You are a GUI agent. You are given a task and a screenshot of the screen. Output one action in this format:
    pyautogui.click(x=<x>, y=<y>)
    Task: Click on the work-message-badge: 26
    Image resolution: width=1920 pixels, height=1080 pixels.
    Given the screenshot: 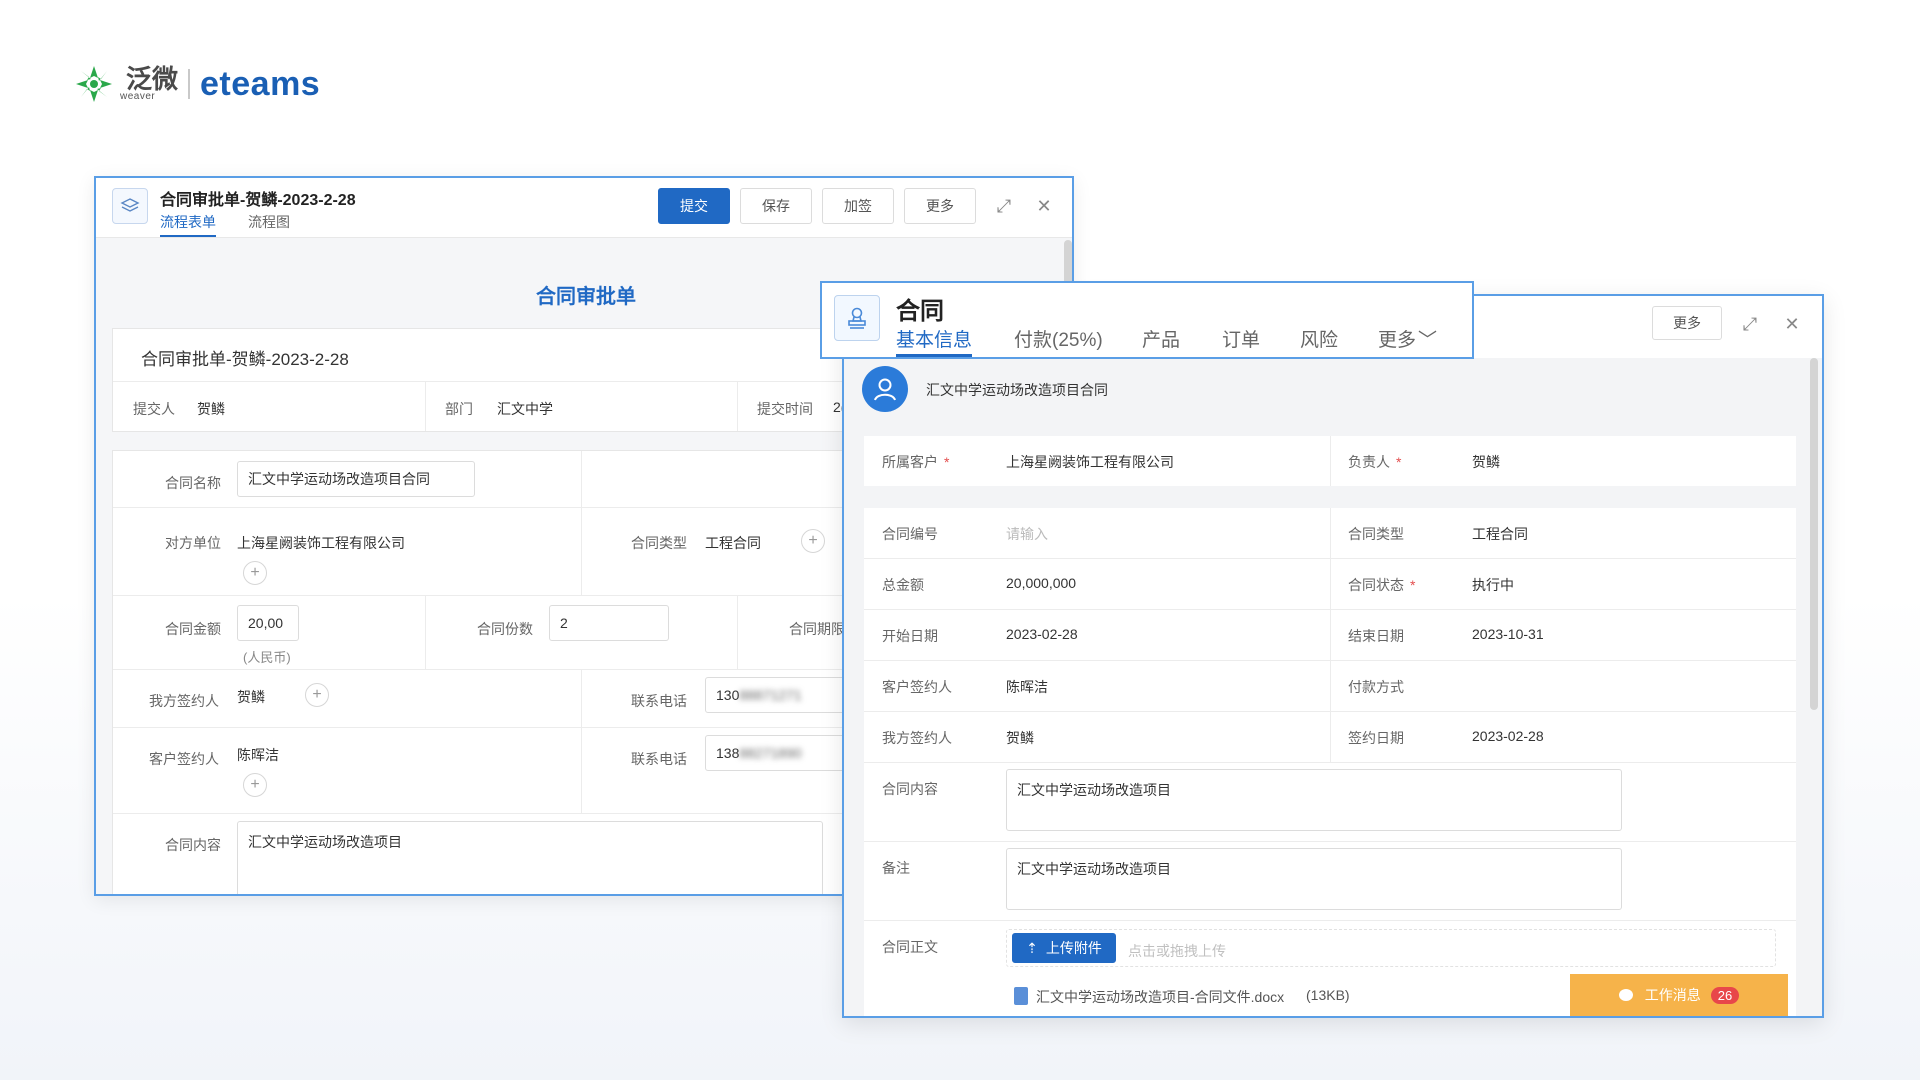 What is the action you would take?
    pyautogui.click(x=1725, y=995)
    